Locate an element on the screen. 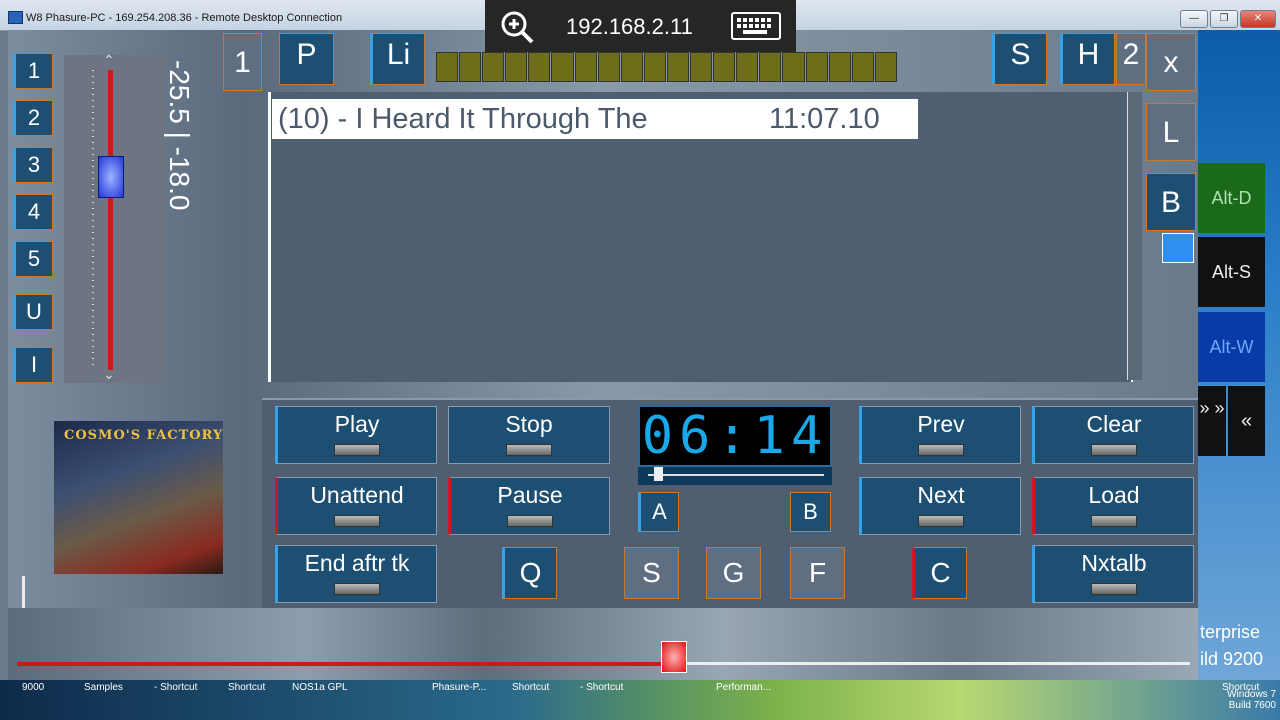  unattend-label: Unattend is located at coordinates (357, 495).